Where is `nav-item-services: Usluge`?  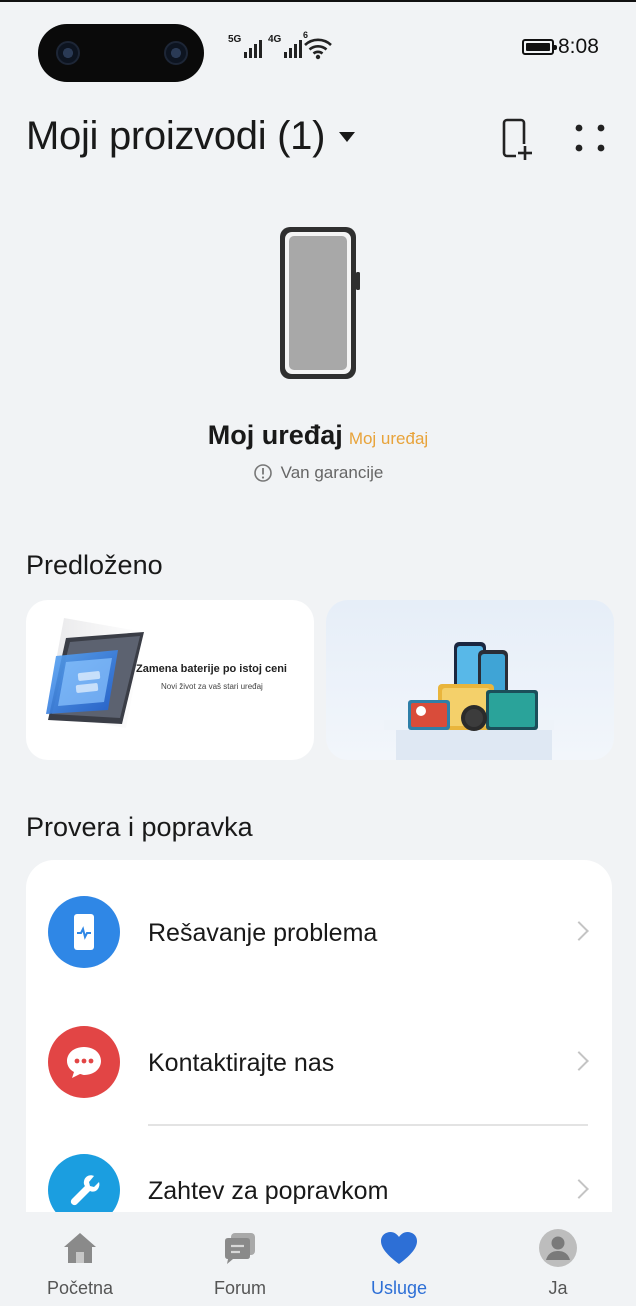 nav-item-services: Usluge is located at coordinates (399, 1259).